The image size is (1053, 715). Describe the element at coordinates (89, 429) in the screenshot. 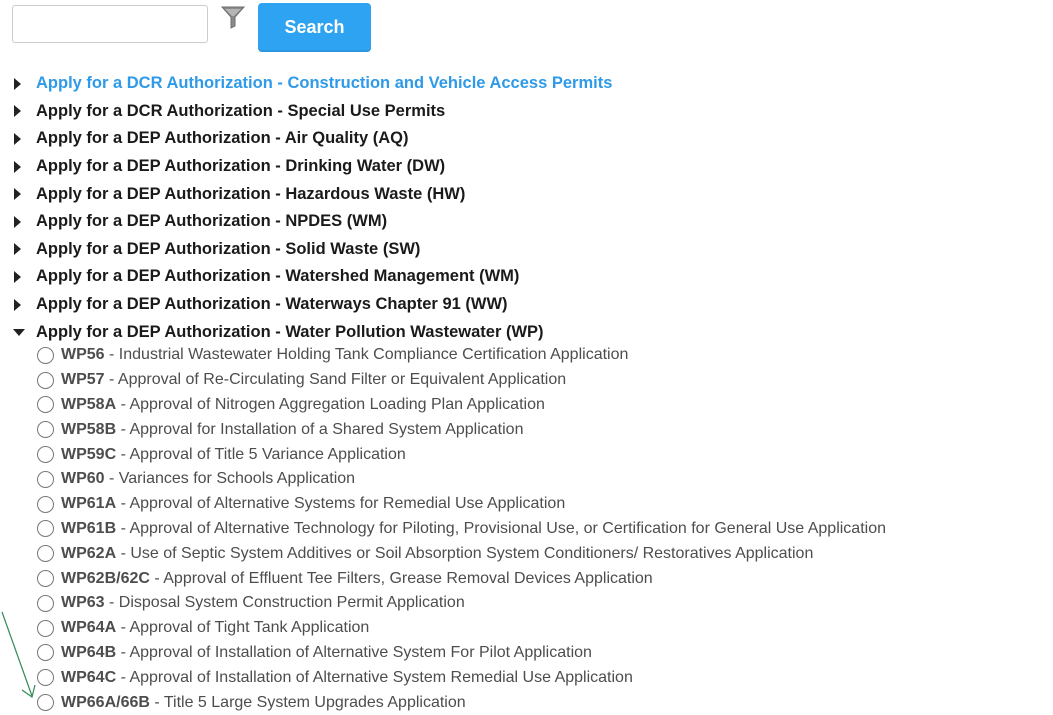

I see `option-code: WP58B` at that location.